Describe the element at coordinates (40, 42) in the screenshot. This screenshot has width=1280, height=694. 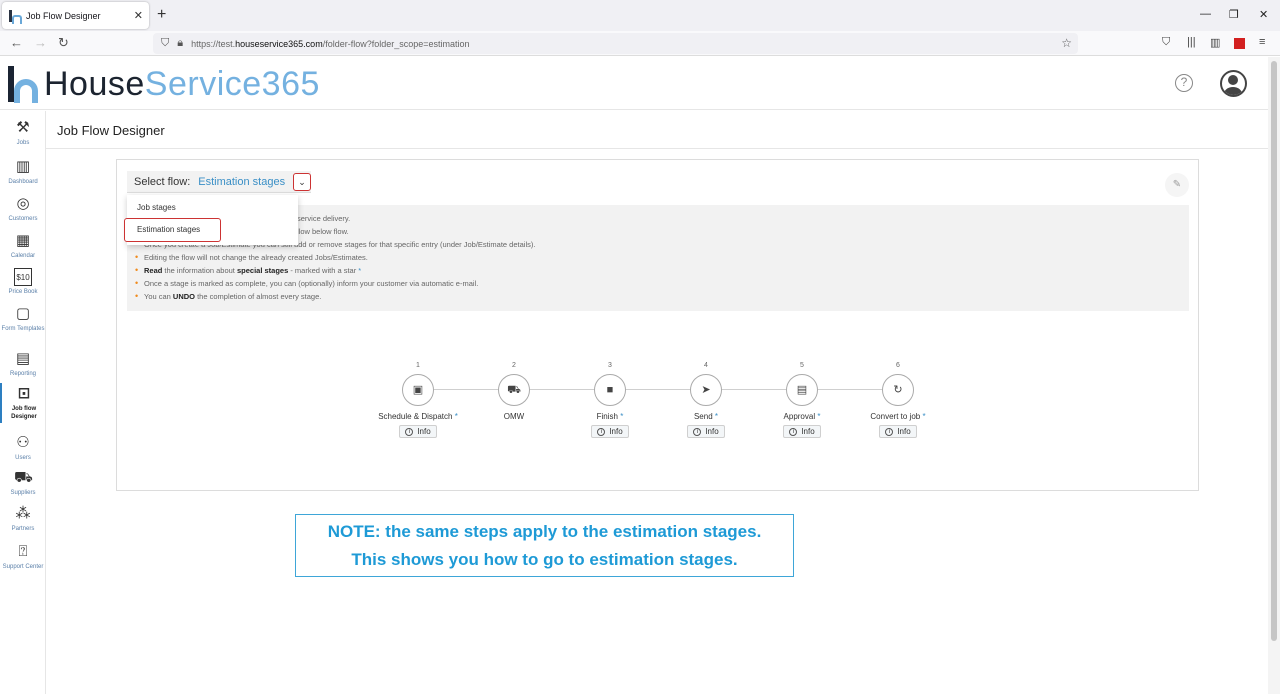
I see `forward-icon: →` at that location.